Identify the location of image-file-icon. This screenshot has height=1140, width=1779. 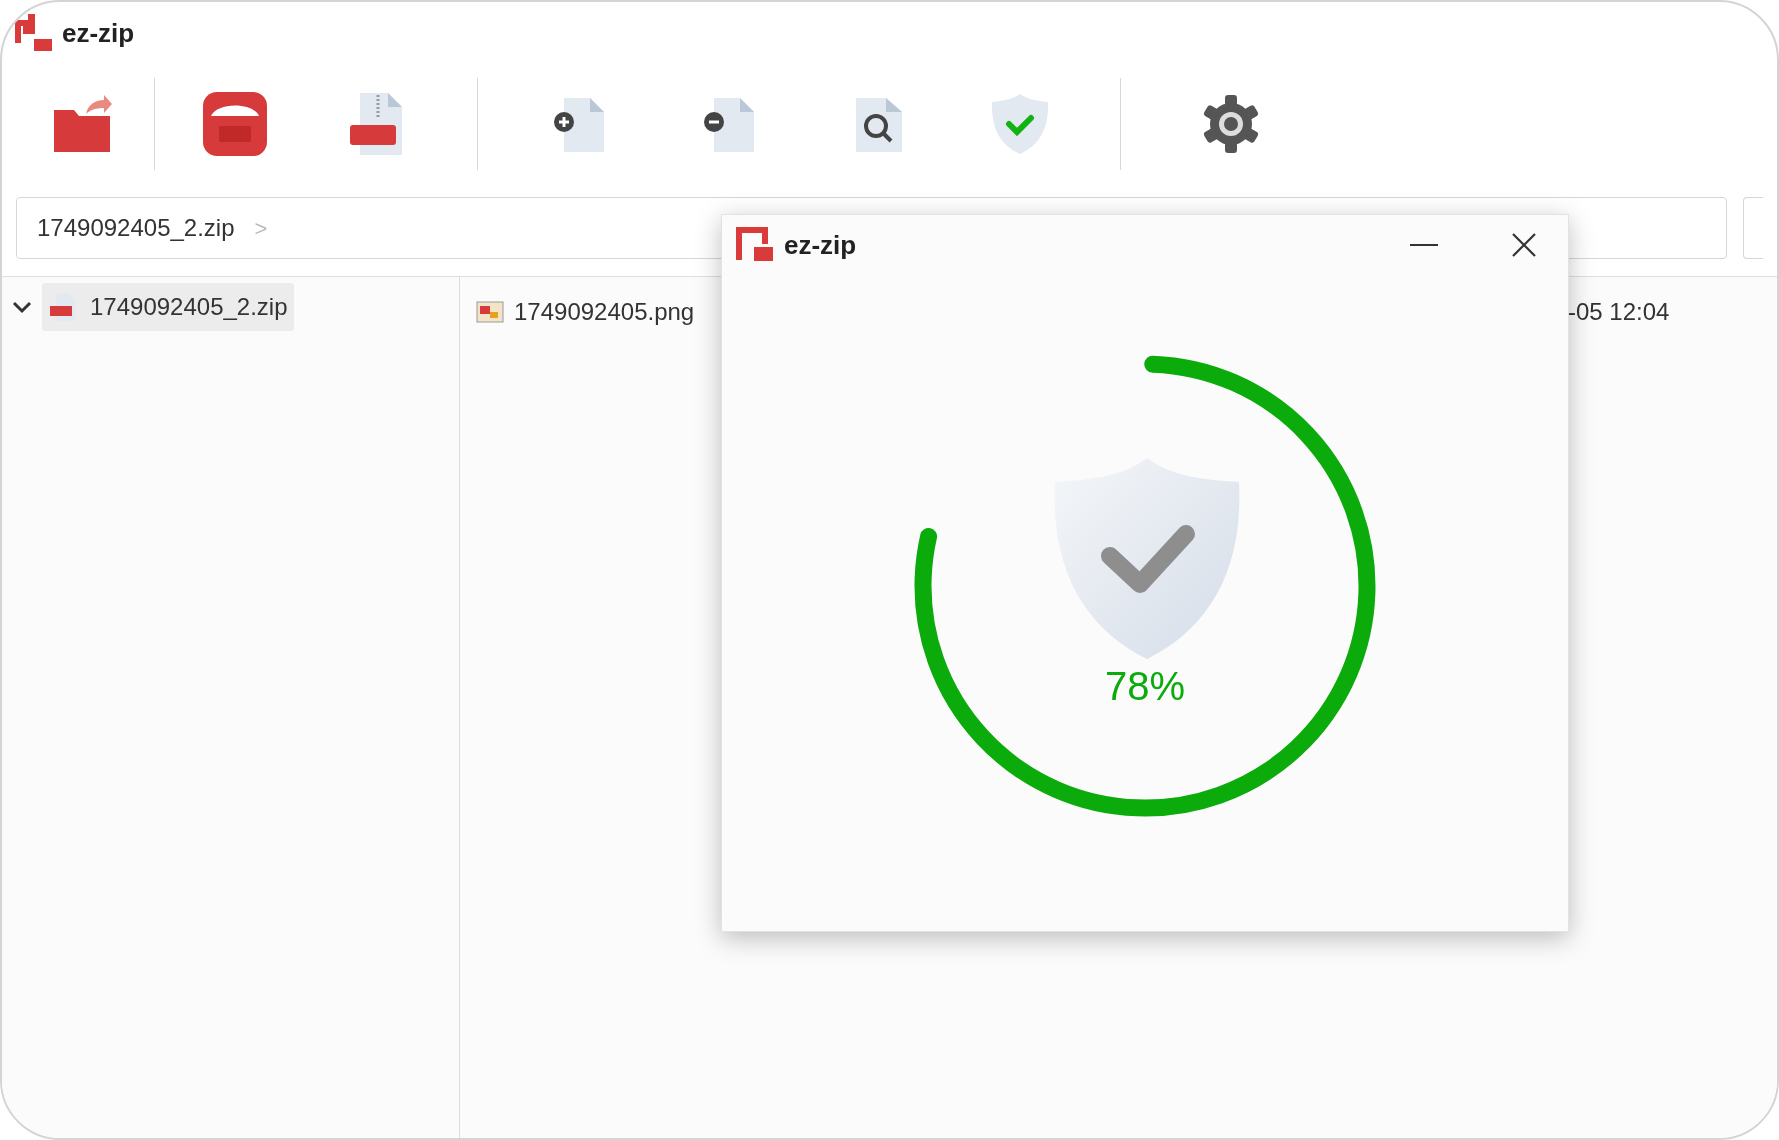
(490, 312).